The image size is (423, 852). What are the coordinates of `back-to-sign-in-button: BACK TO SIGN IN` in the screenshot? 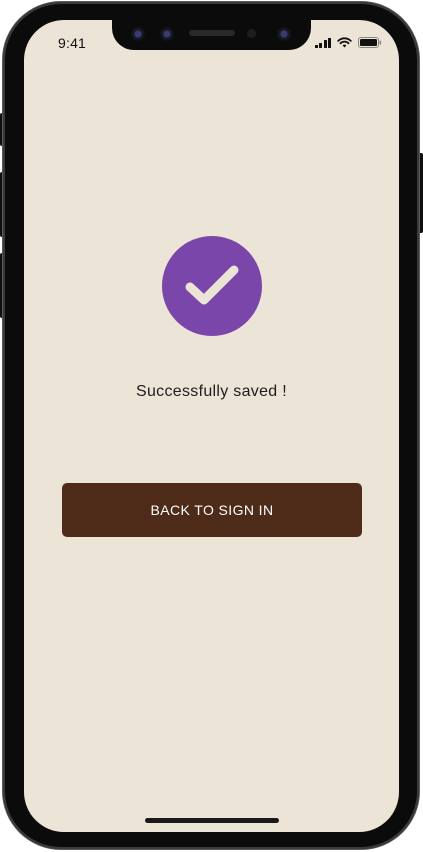 It's located at (212, 510).